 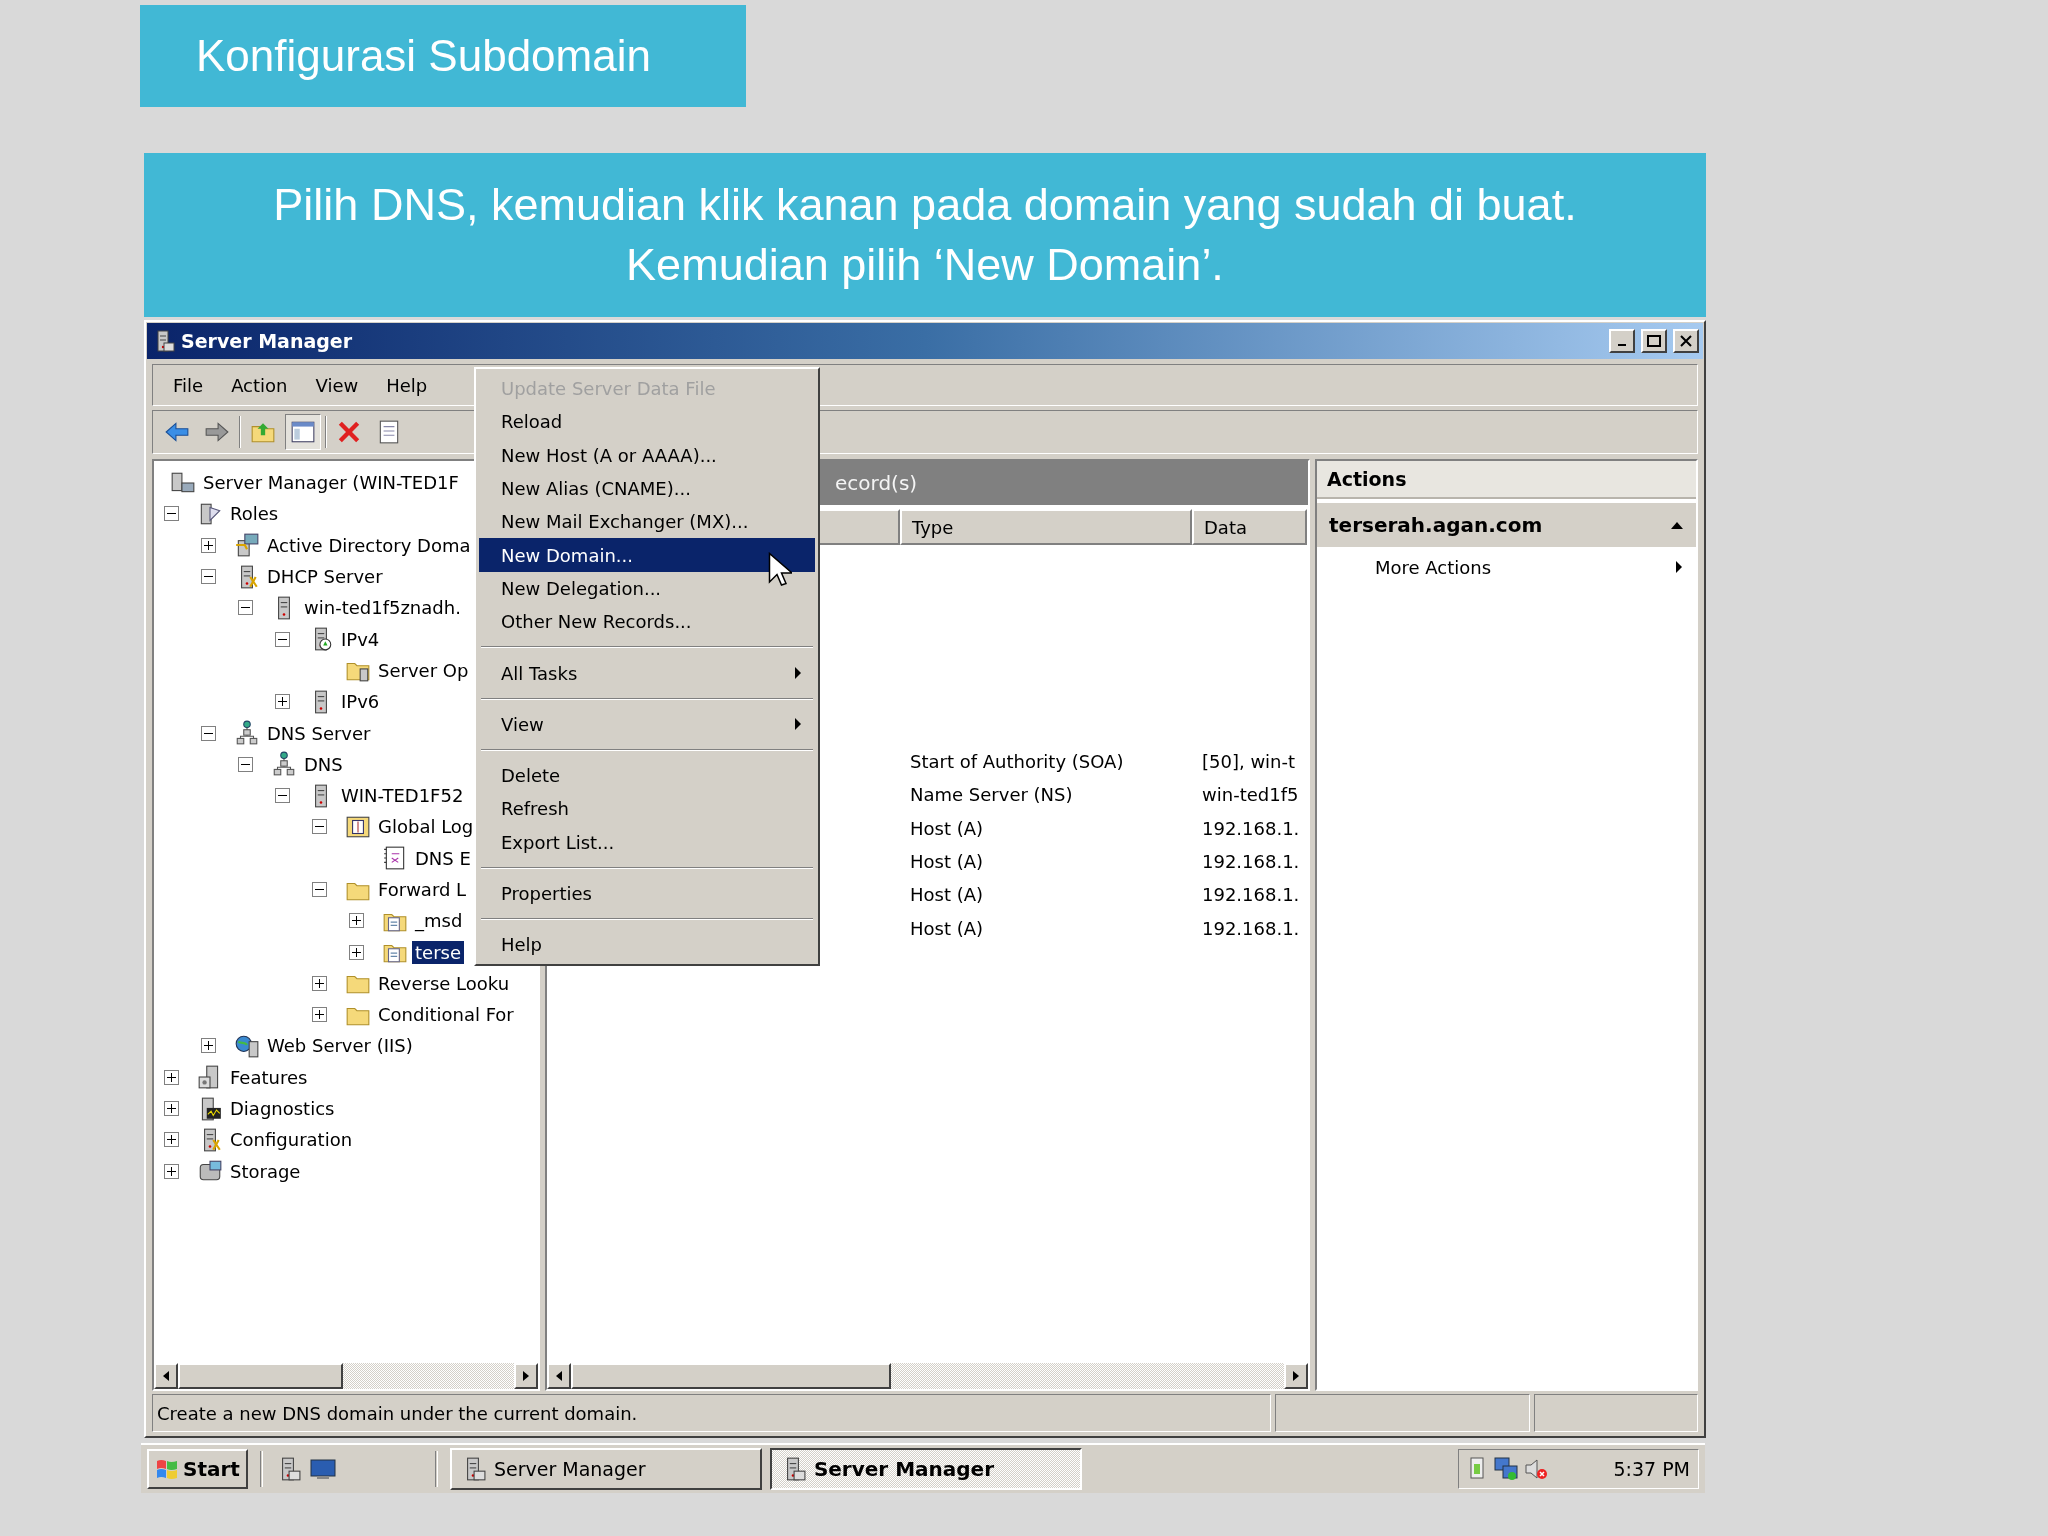 I want to click on tree-item: Active Directory Doma, so click(x=369, y=545).